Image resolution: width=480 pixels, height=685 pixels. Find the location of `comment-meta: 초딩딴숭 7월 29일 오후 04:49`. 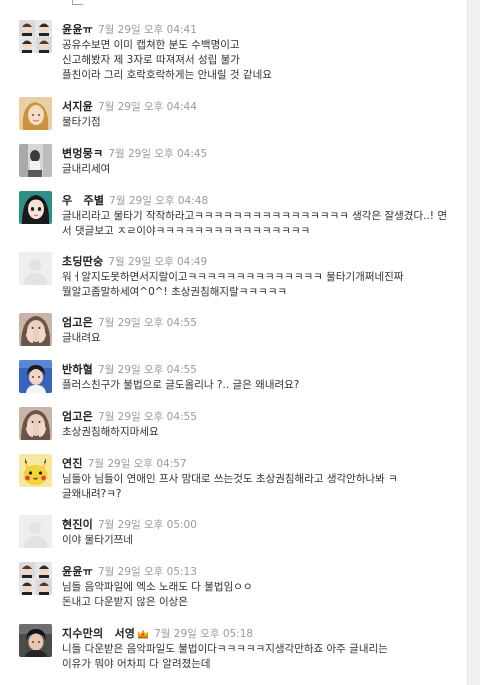

comment-meta: 초딩딴숭 7월 29일 오후 04:49 is located at coordinates (134, 260).